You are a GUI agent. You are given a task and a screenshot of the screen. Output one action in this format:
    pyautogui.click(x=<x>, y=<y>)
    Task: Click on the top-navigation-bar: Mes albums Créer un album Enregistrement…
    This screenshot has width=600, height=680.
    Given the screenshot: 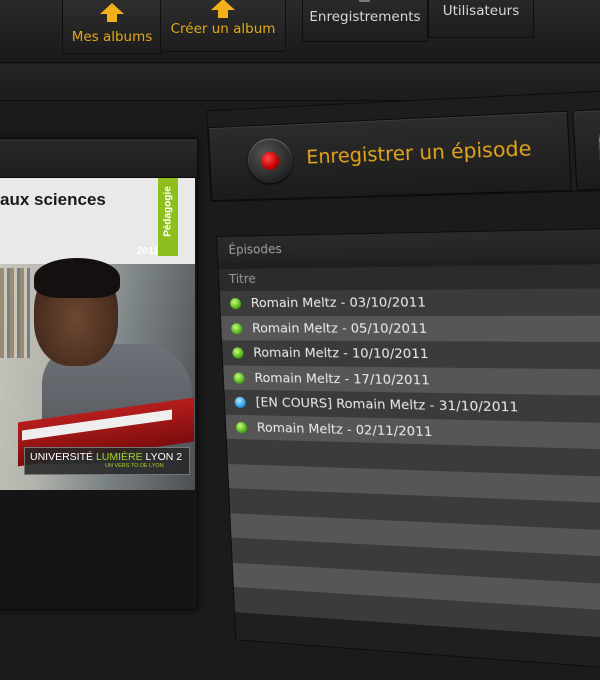 What is the action you would take?
    pyautogui.click(x=300, y=31)
    